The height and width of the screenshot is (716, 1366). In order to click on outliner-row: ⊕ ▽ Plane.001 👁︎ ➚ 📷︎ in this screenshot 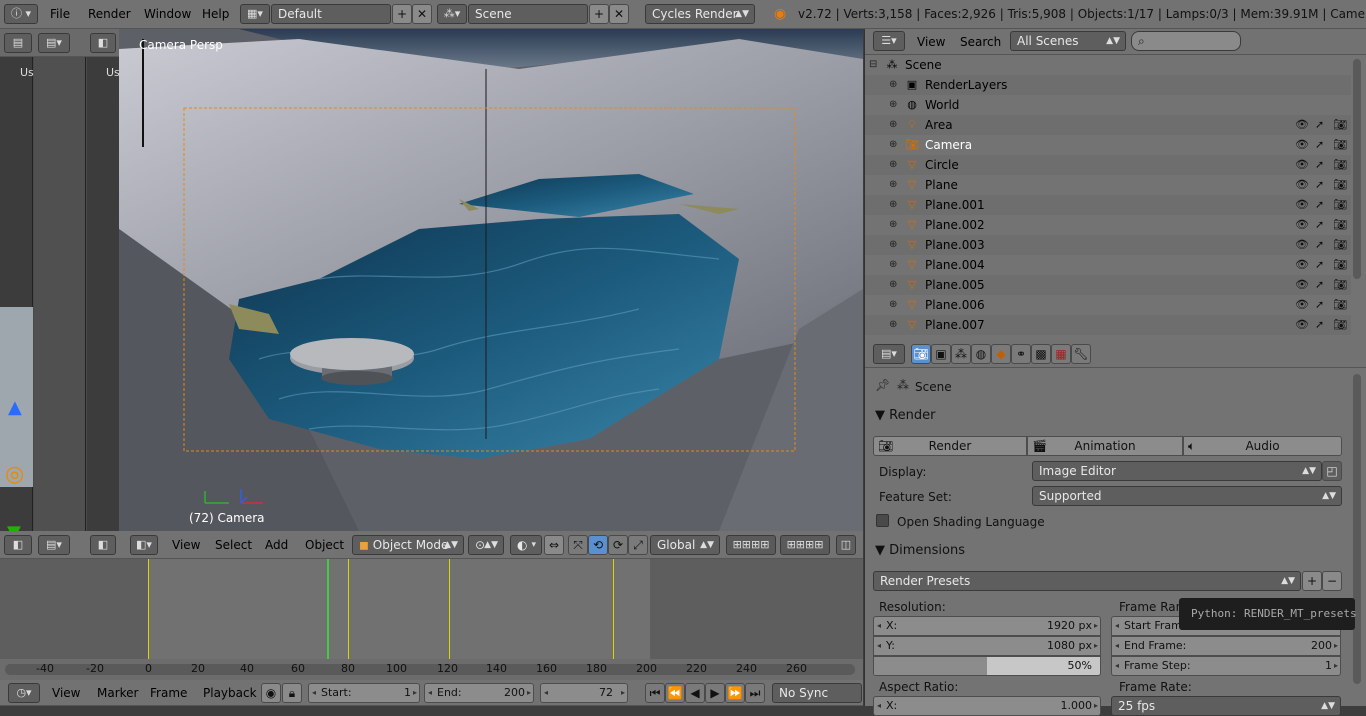, I will do `click(1108, 205)`.